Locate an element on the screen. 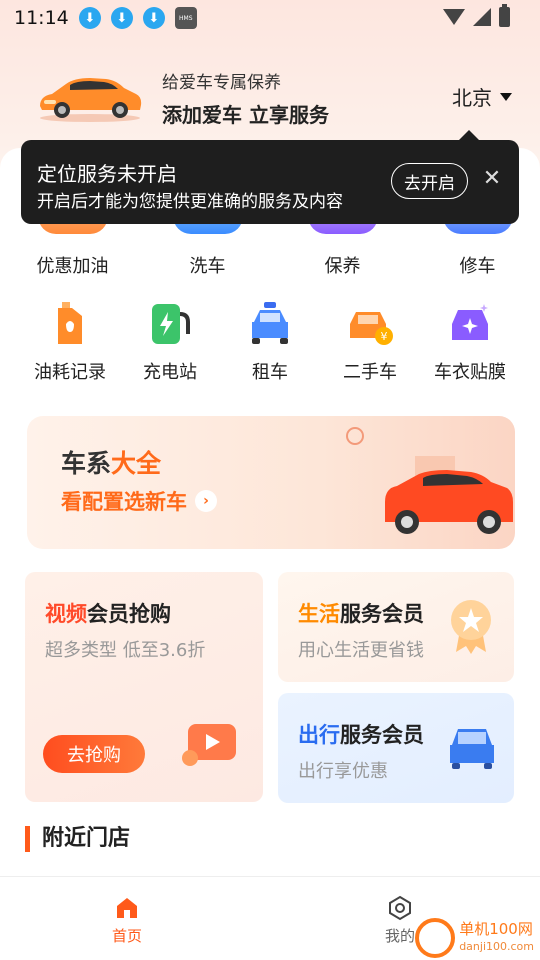  tip-title: 定位服务未开启 is located at coordinates (107, 174).